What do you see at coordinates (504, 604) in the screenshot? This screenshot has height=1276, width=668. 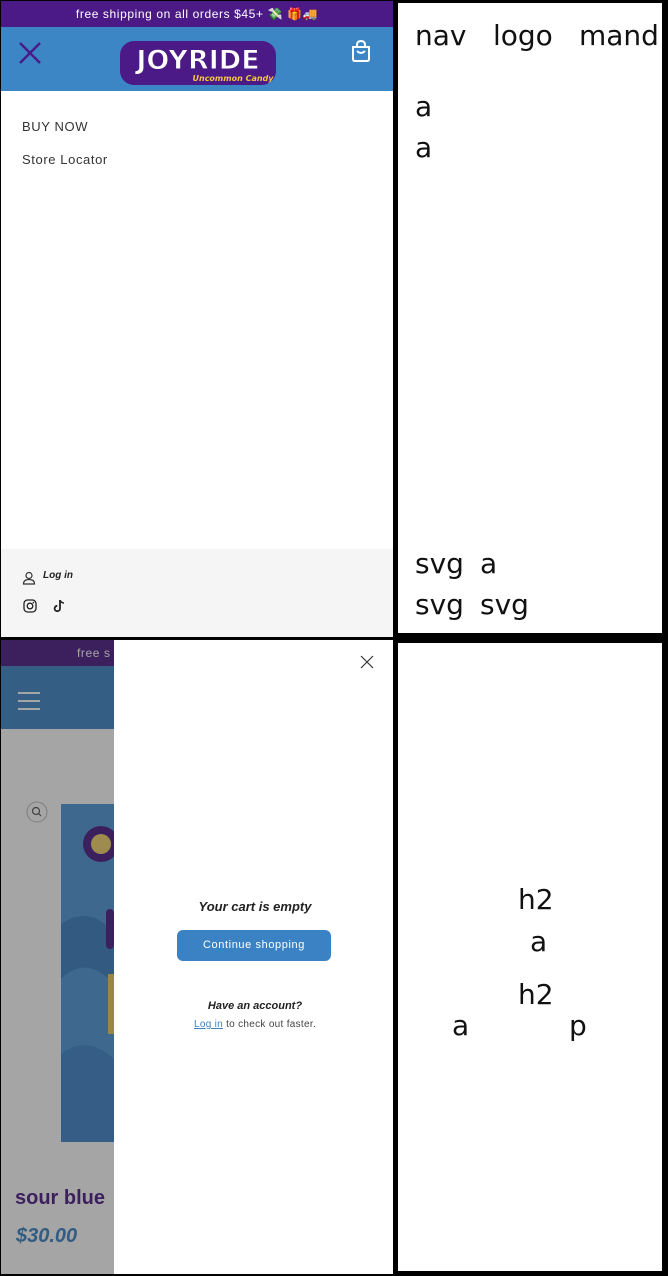 I see `label-svg-3: svg` at bounding box center [504, 604].